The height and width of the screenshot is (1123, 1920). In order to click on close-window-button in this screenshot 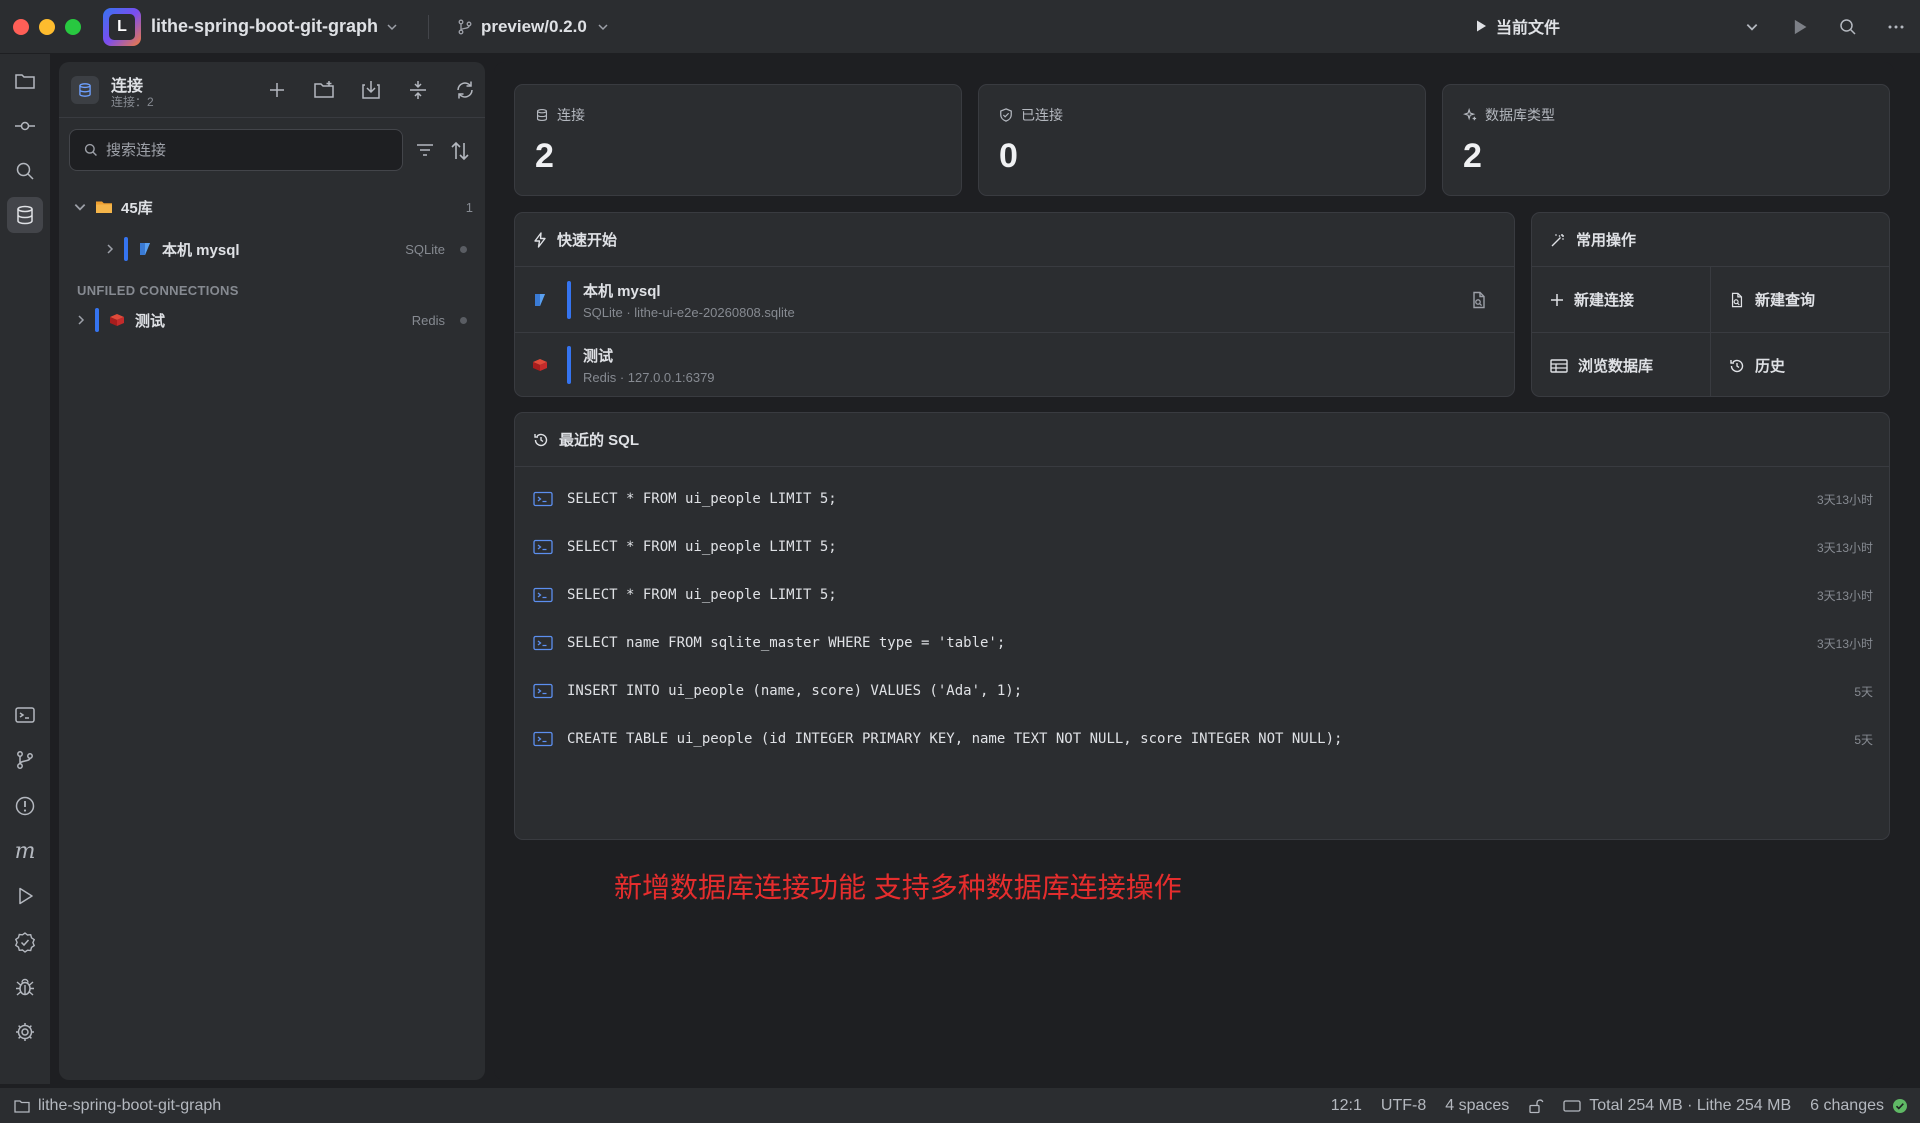, I will do `click(21, 26)`.